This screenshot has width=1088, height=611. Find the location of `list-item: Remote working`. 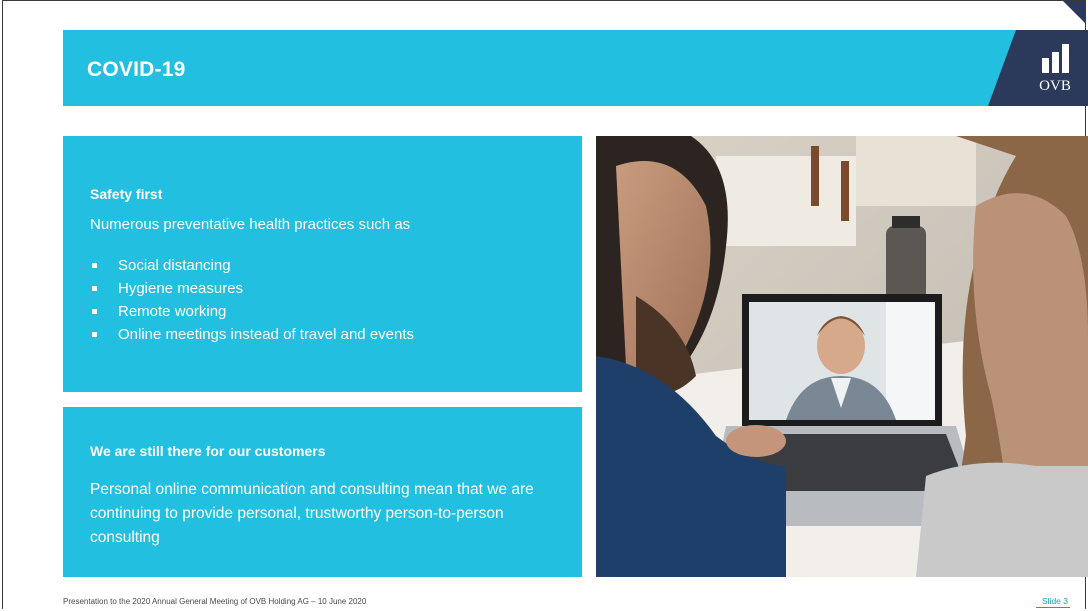

list-item: Remote working is located at coordinates (252, 311).